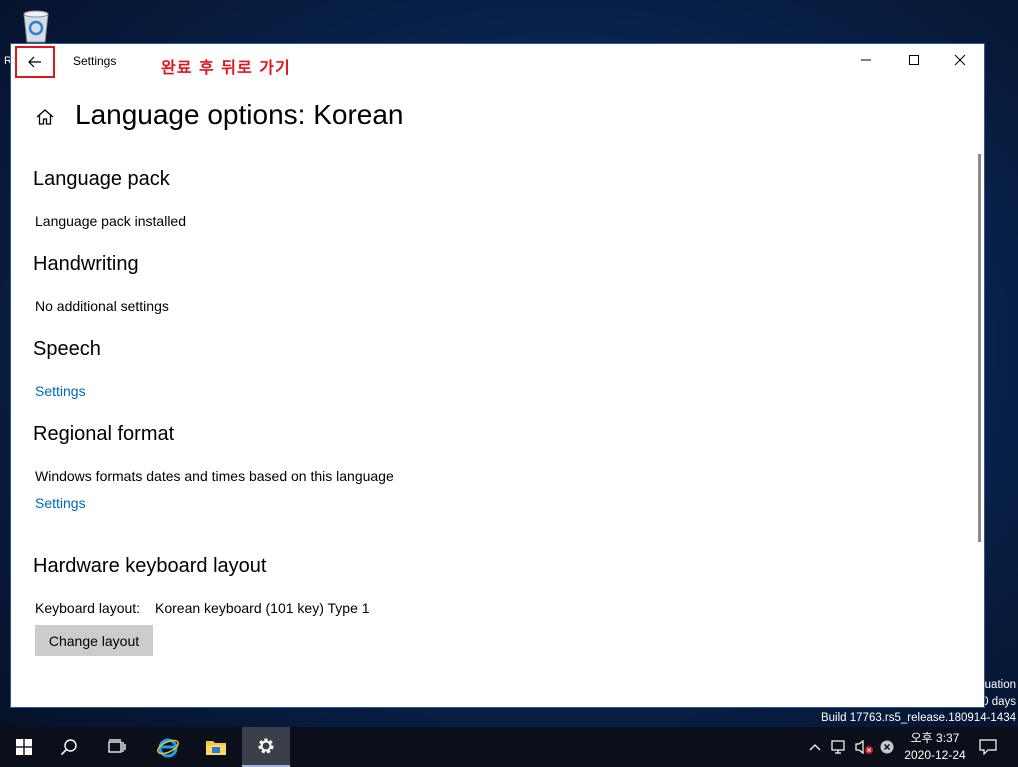  Describe the element at coordinates (88, 608) in the screenshot. I see `keyboard-layout-label: Keyboard layout:` at that location.